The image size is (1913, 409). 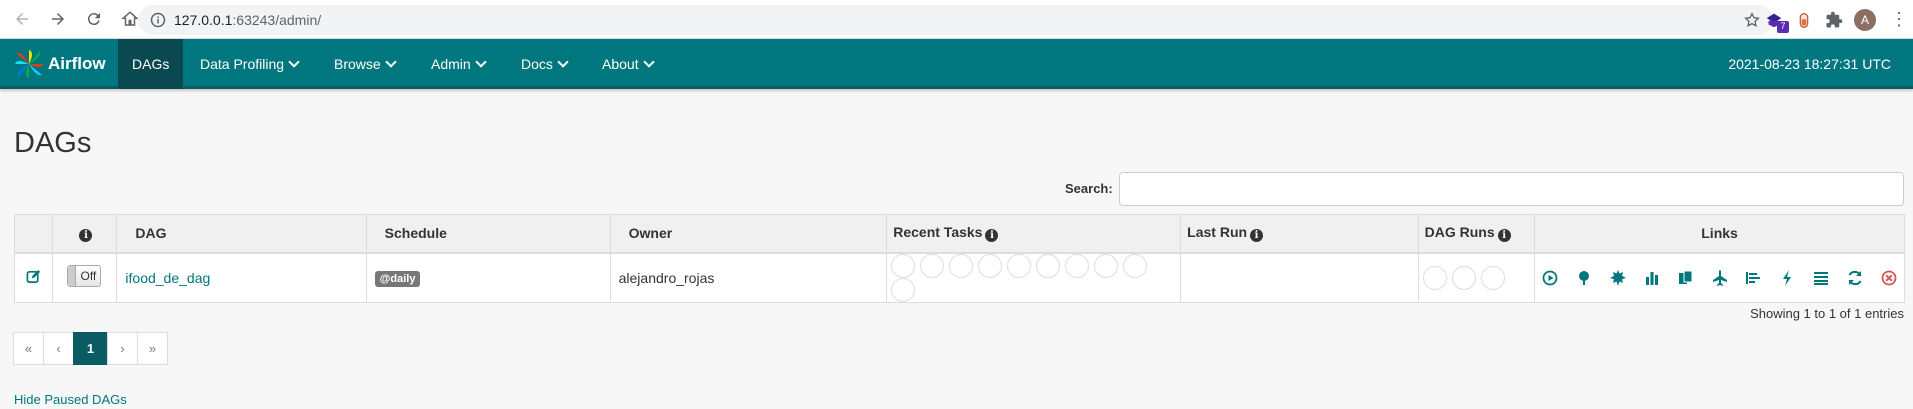 I want to click on first-page-button: «, so click(x=28, y=348).